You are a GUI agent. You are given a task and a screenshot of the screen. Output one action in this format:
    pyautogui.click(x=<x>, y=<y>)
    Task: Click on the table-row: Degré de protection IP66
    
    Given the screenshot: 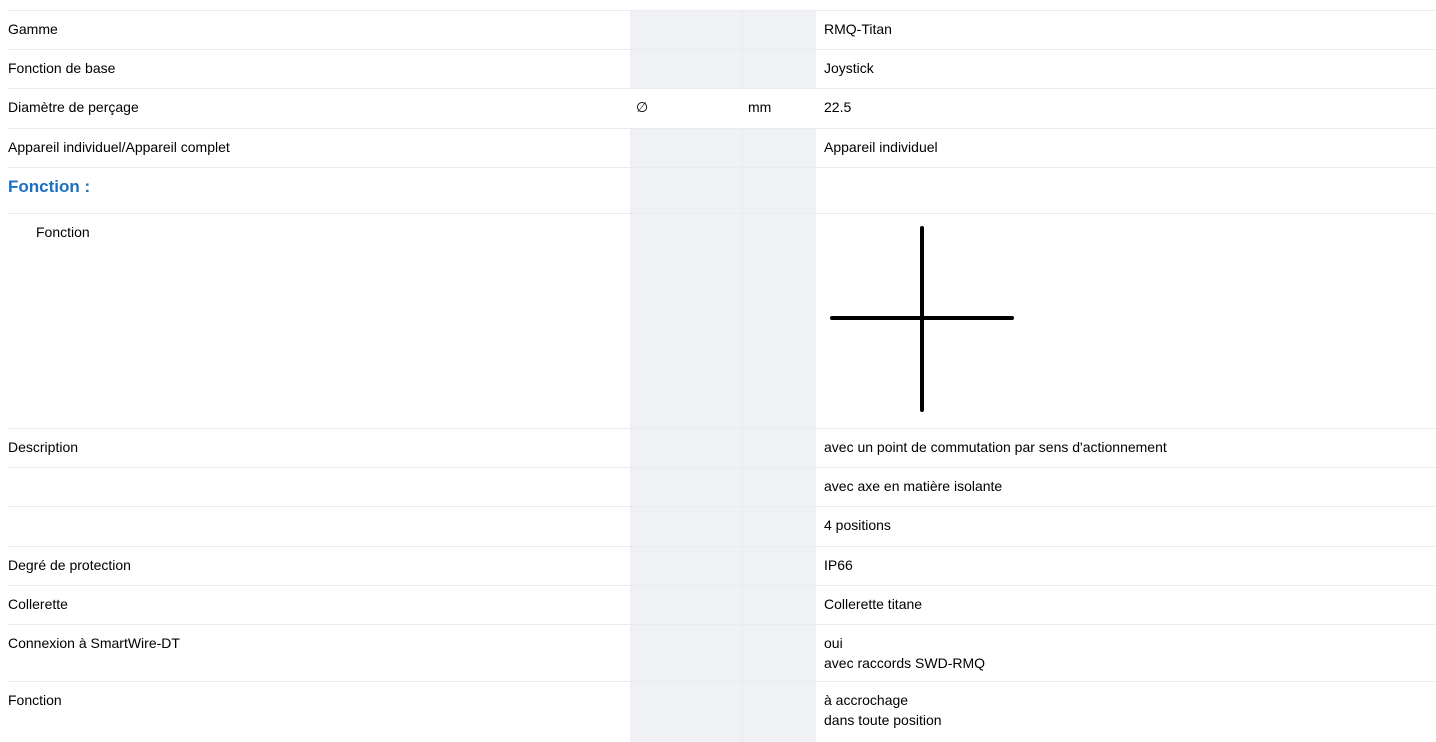 What is the action you would take?
    pyautogui.click(x=722, y=566)
    